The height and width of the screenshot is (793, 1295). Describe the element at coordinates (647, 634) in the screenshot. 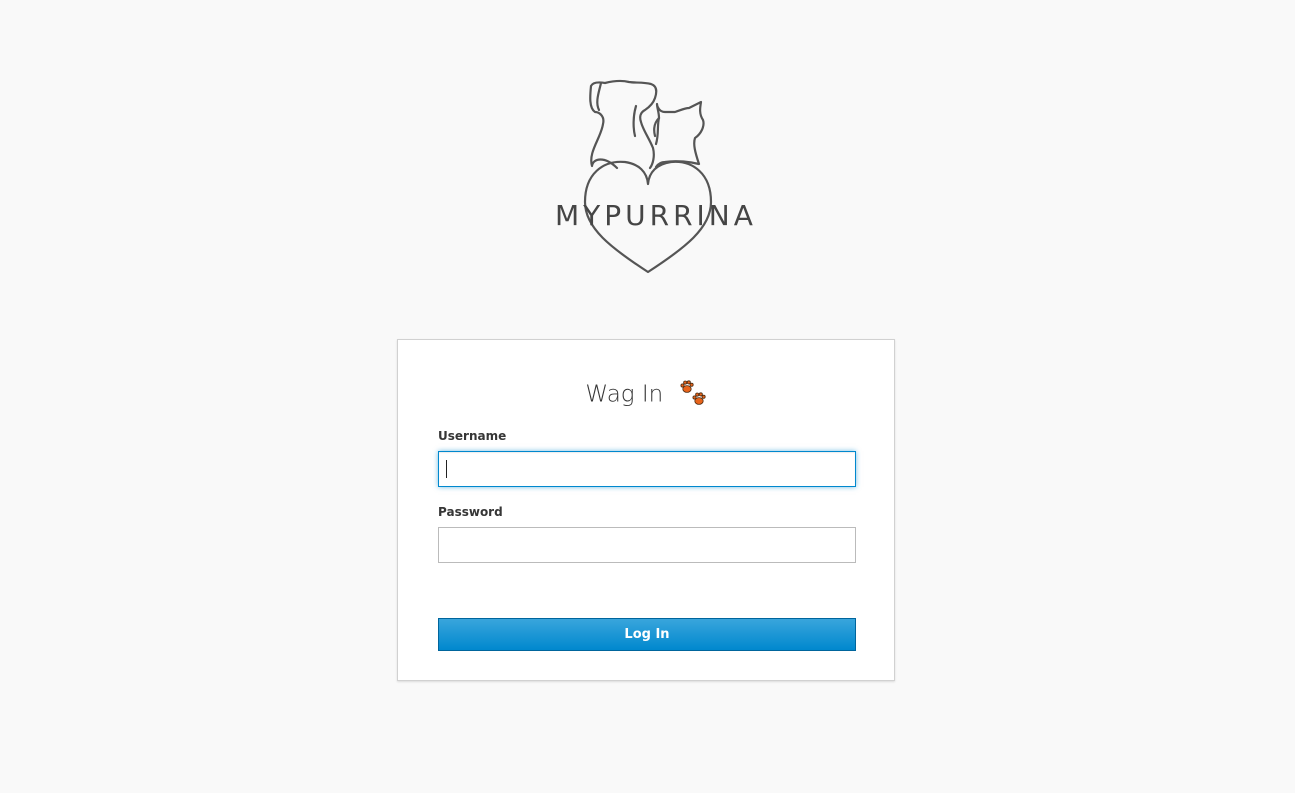

I see `login-button: Log In` at that location.